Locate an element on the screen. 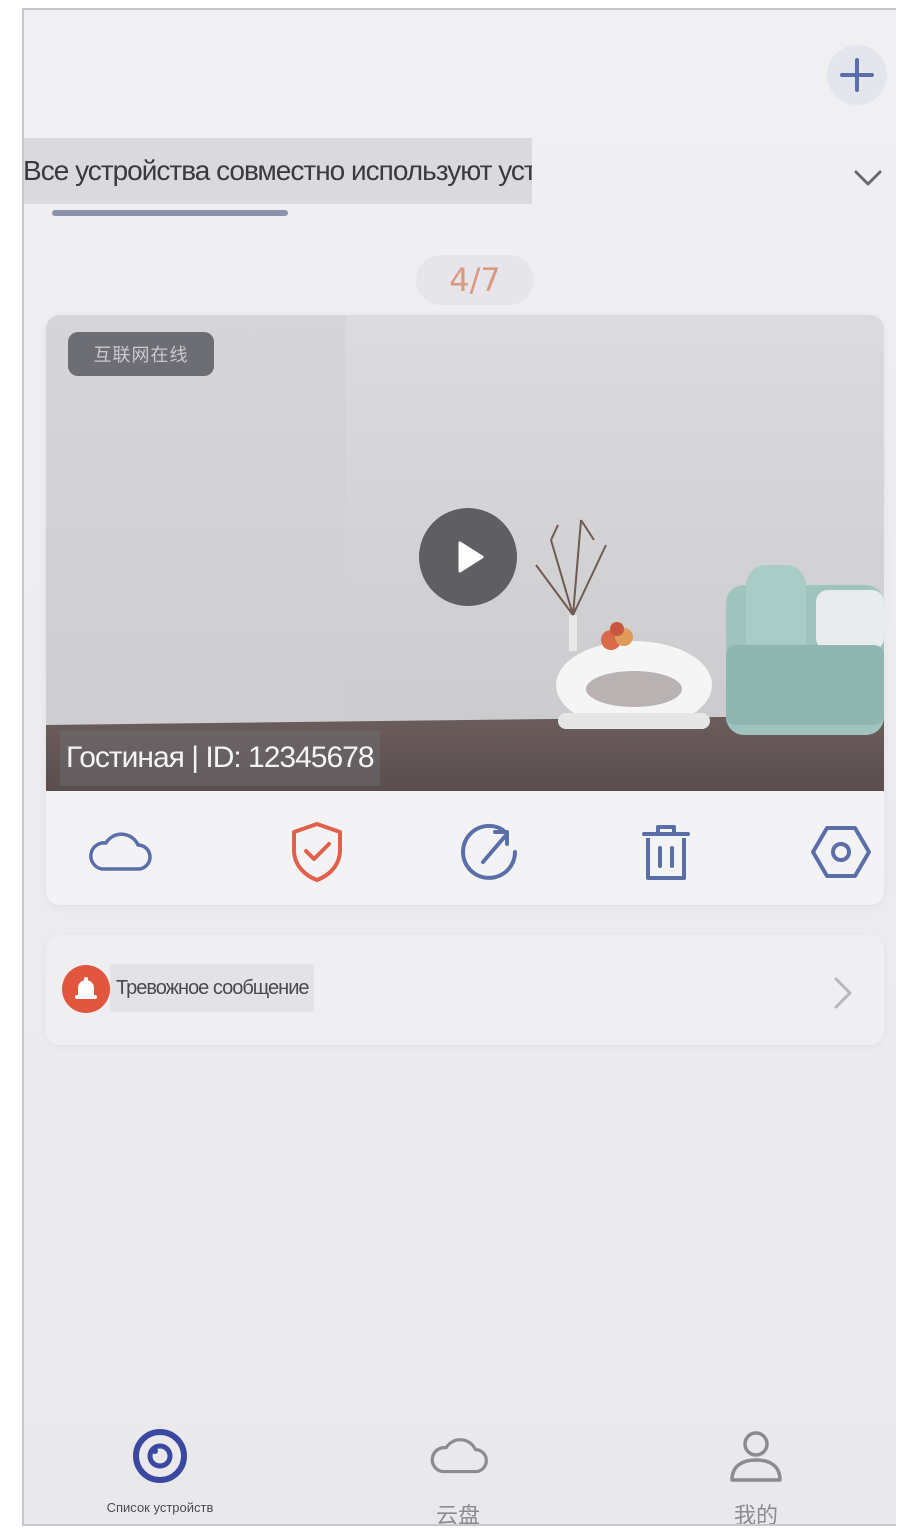 Image resolution: width=903 pixels, height=1533 pixels. pager-indicator: 4/7 is located at coordinates (475, 280).